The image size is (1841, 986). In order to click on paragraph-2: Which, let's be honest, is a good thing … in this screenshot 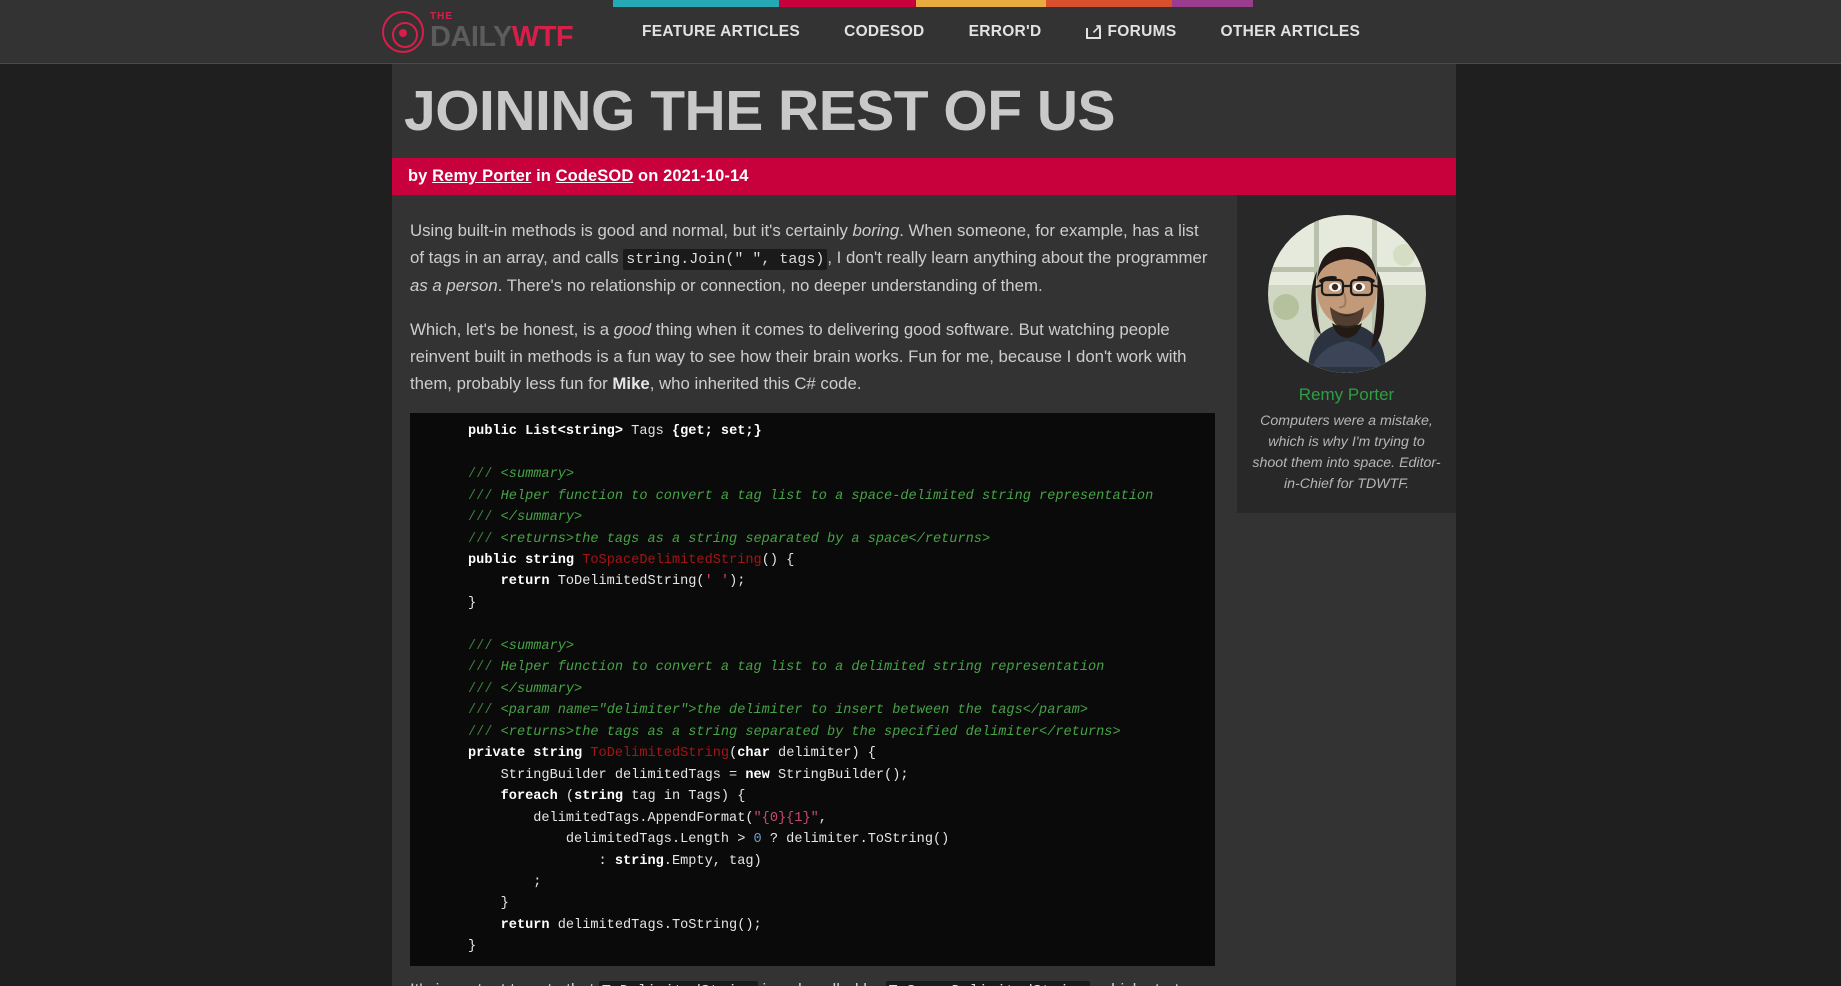, I will do `click(812, 357)`.